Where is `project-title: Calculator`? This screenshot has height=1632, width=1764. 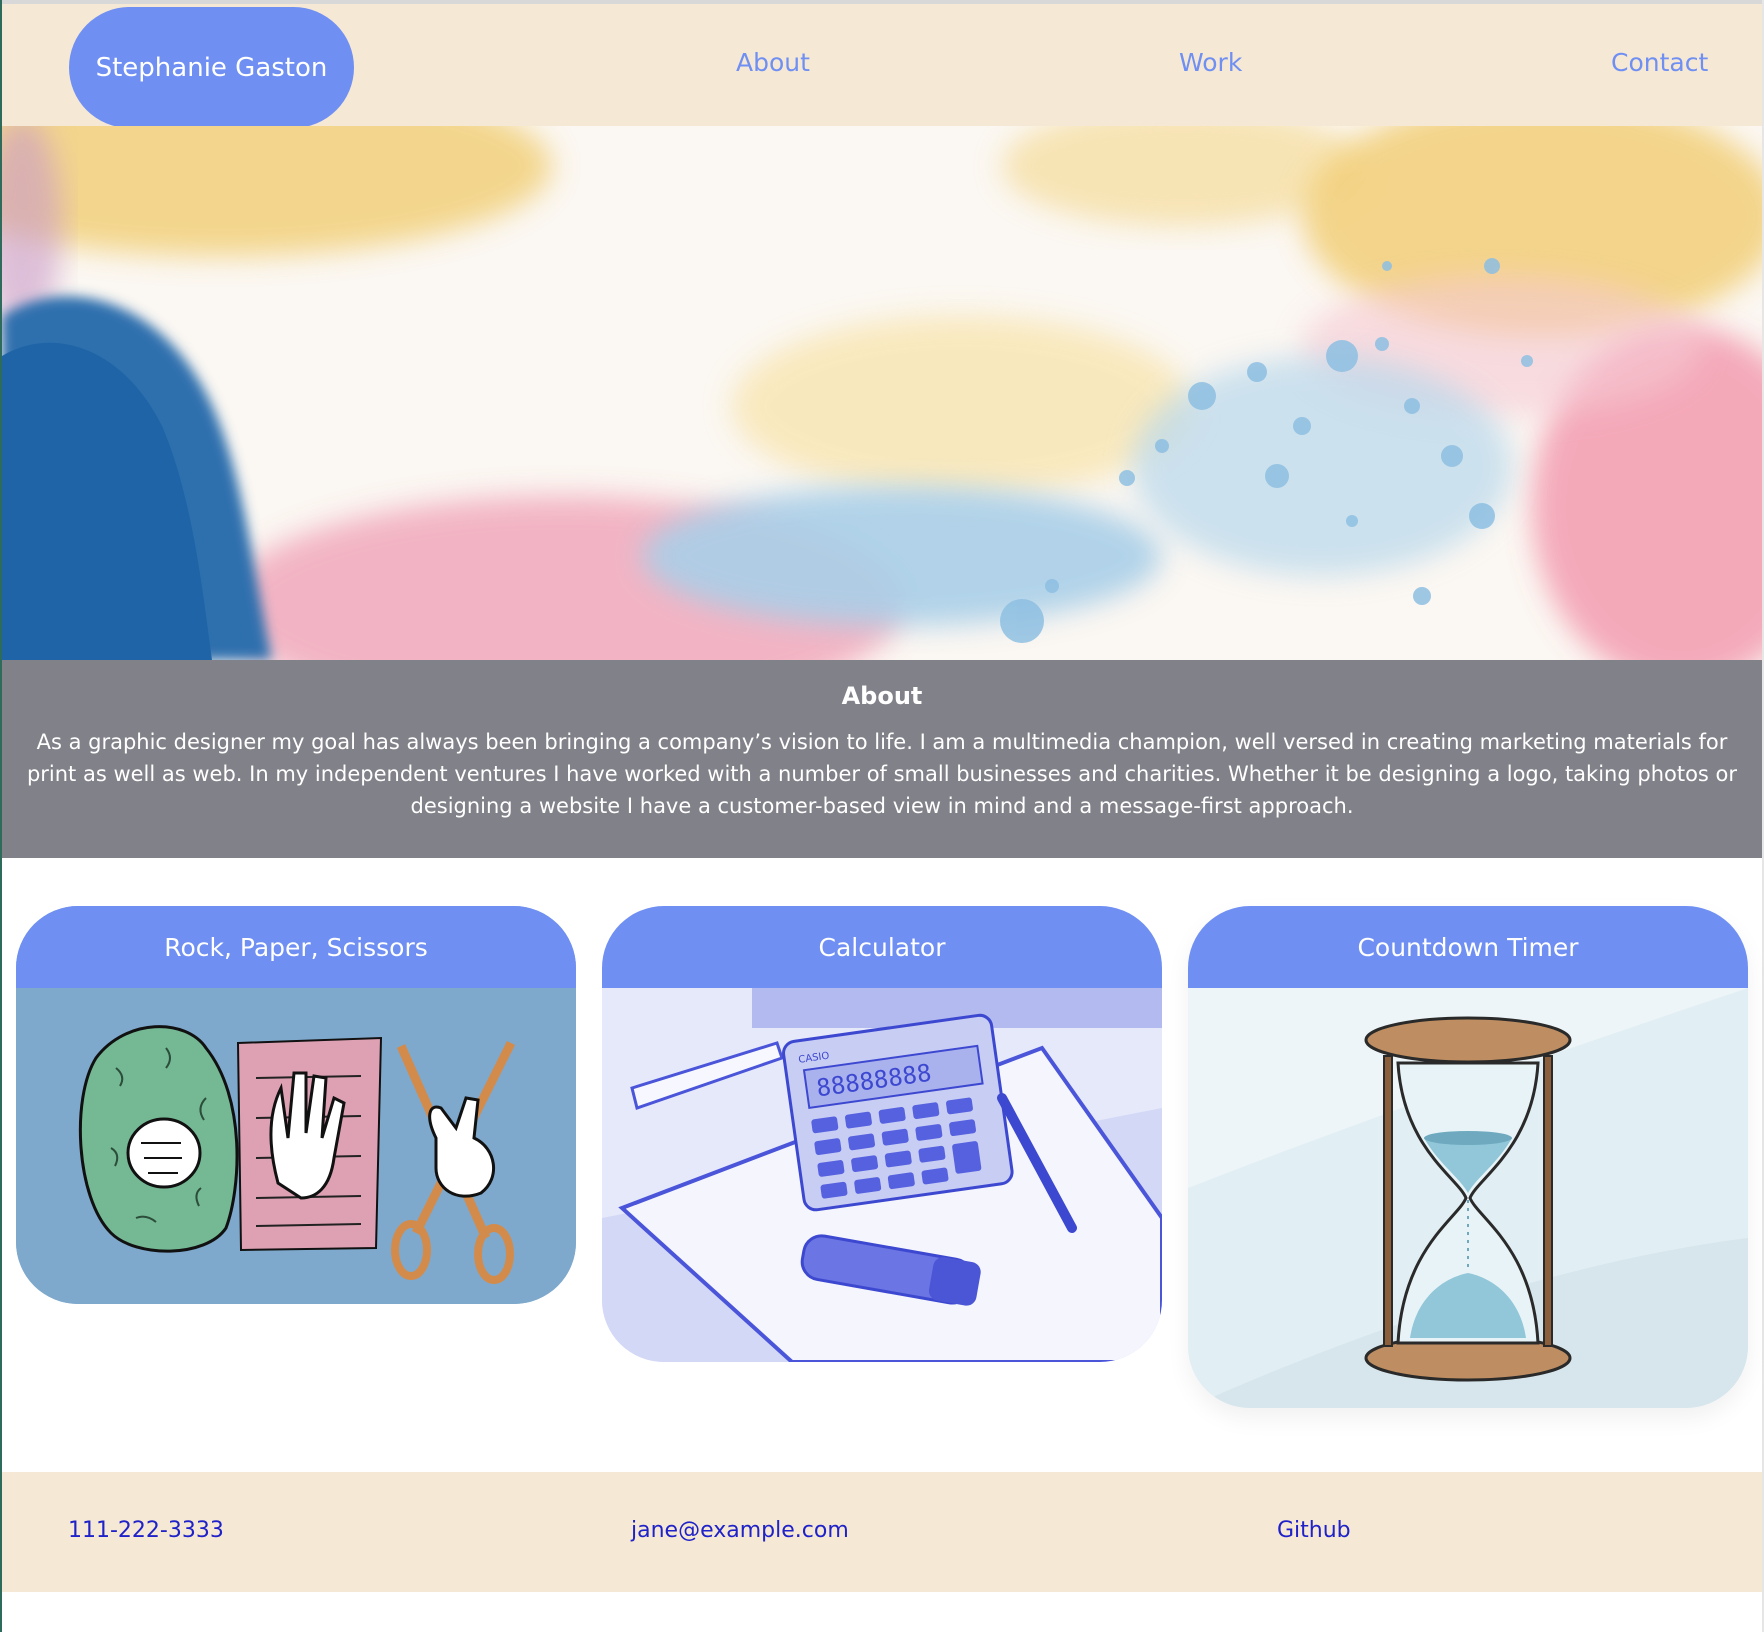 project-title: Calculator is located at coordinates (882, 947).